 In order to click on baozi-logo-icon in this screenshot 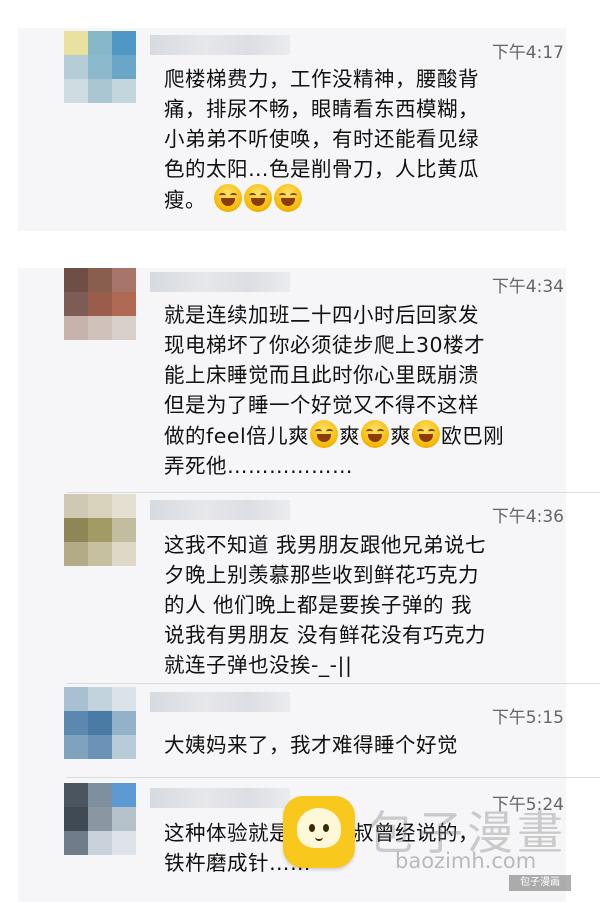, I will do `click(319, 832)`.